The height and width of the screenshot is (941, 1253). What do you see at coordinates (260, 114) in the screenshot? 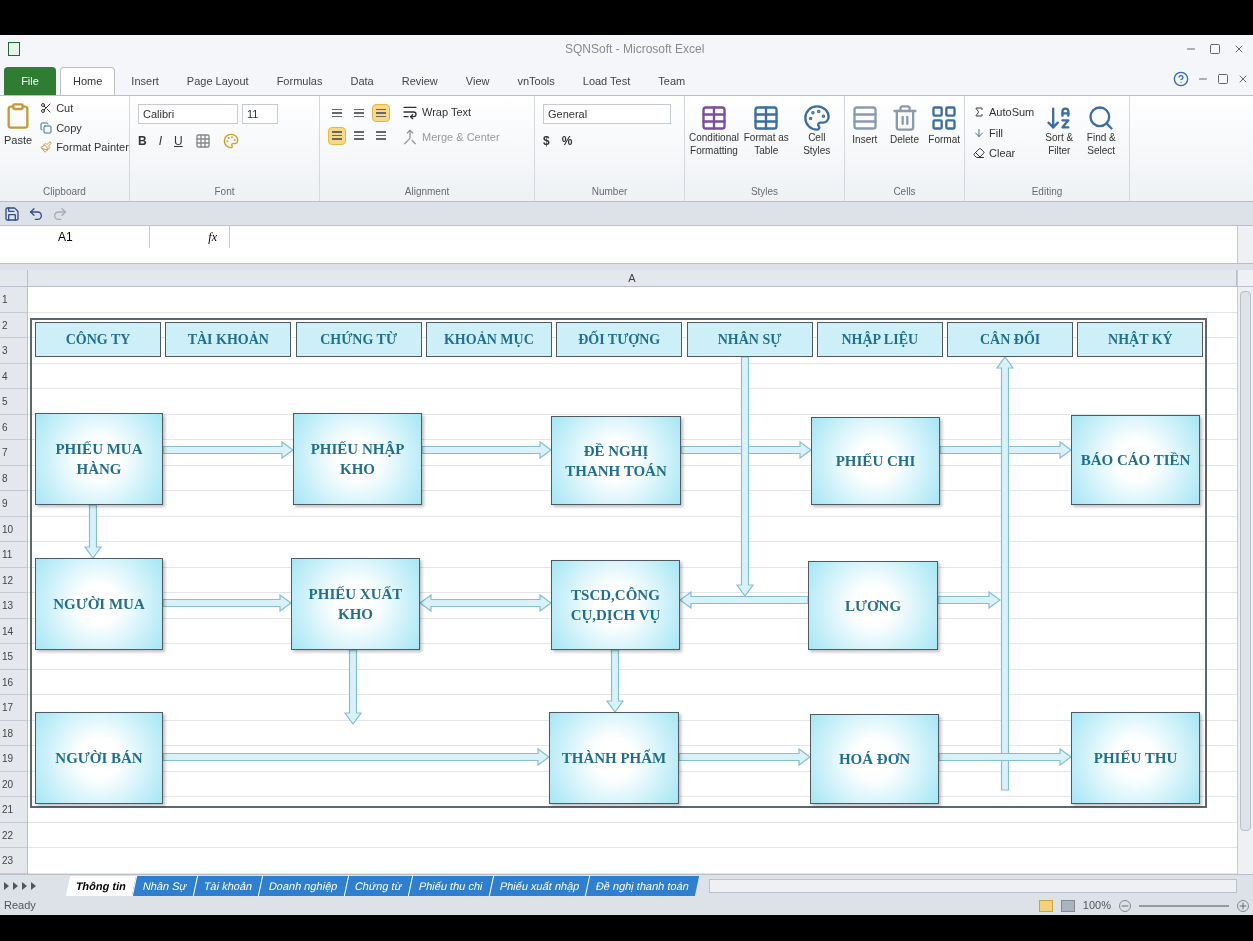
I see `font-size-field: 11` at bounding box center [260, 114].